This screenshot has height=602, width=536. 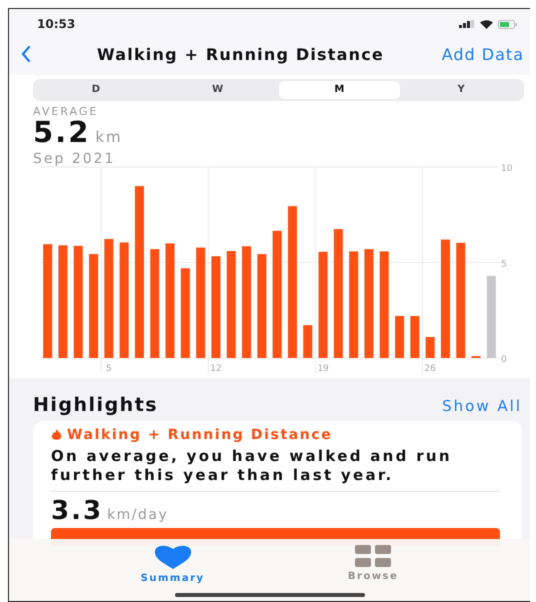 What do you see at coordinates (506, 169) in the screenshot?
I see `y-axis-label: 10` at bounding box center [506, 169].